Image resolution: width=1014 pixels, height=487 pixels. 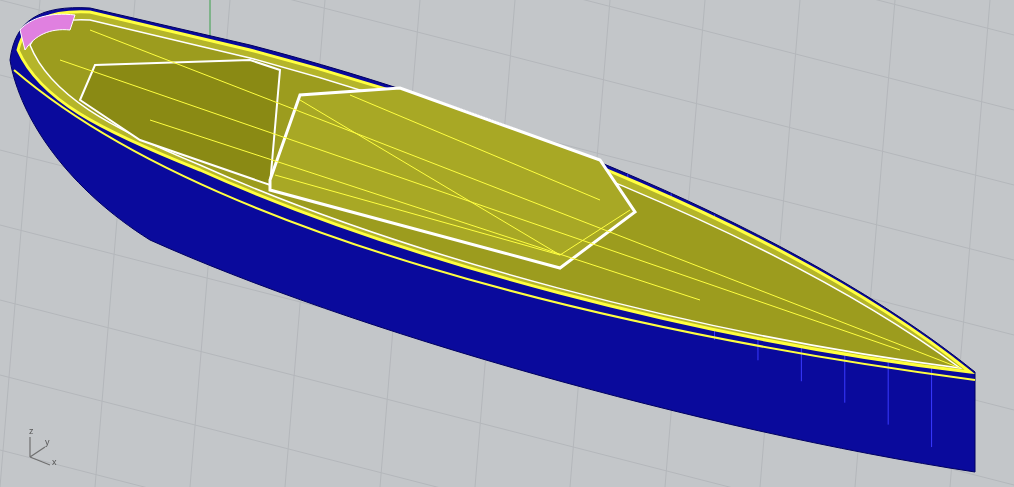 I want to click on axis-label: z, so click(x=31, y=431).